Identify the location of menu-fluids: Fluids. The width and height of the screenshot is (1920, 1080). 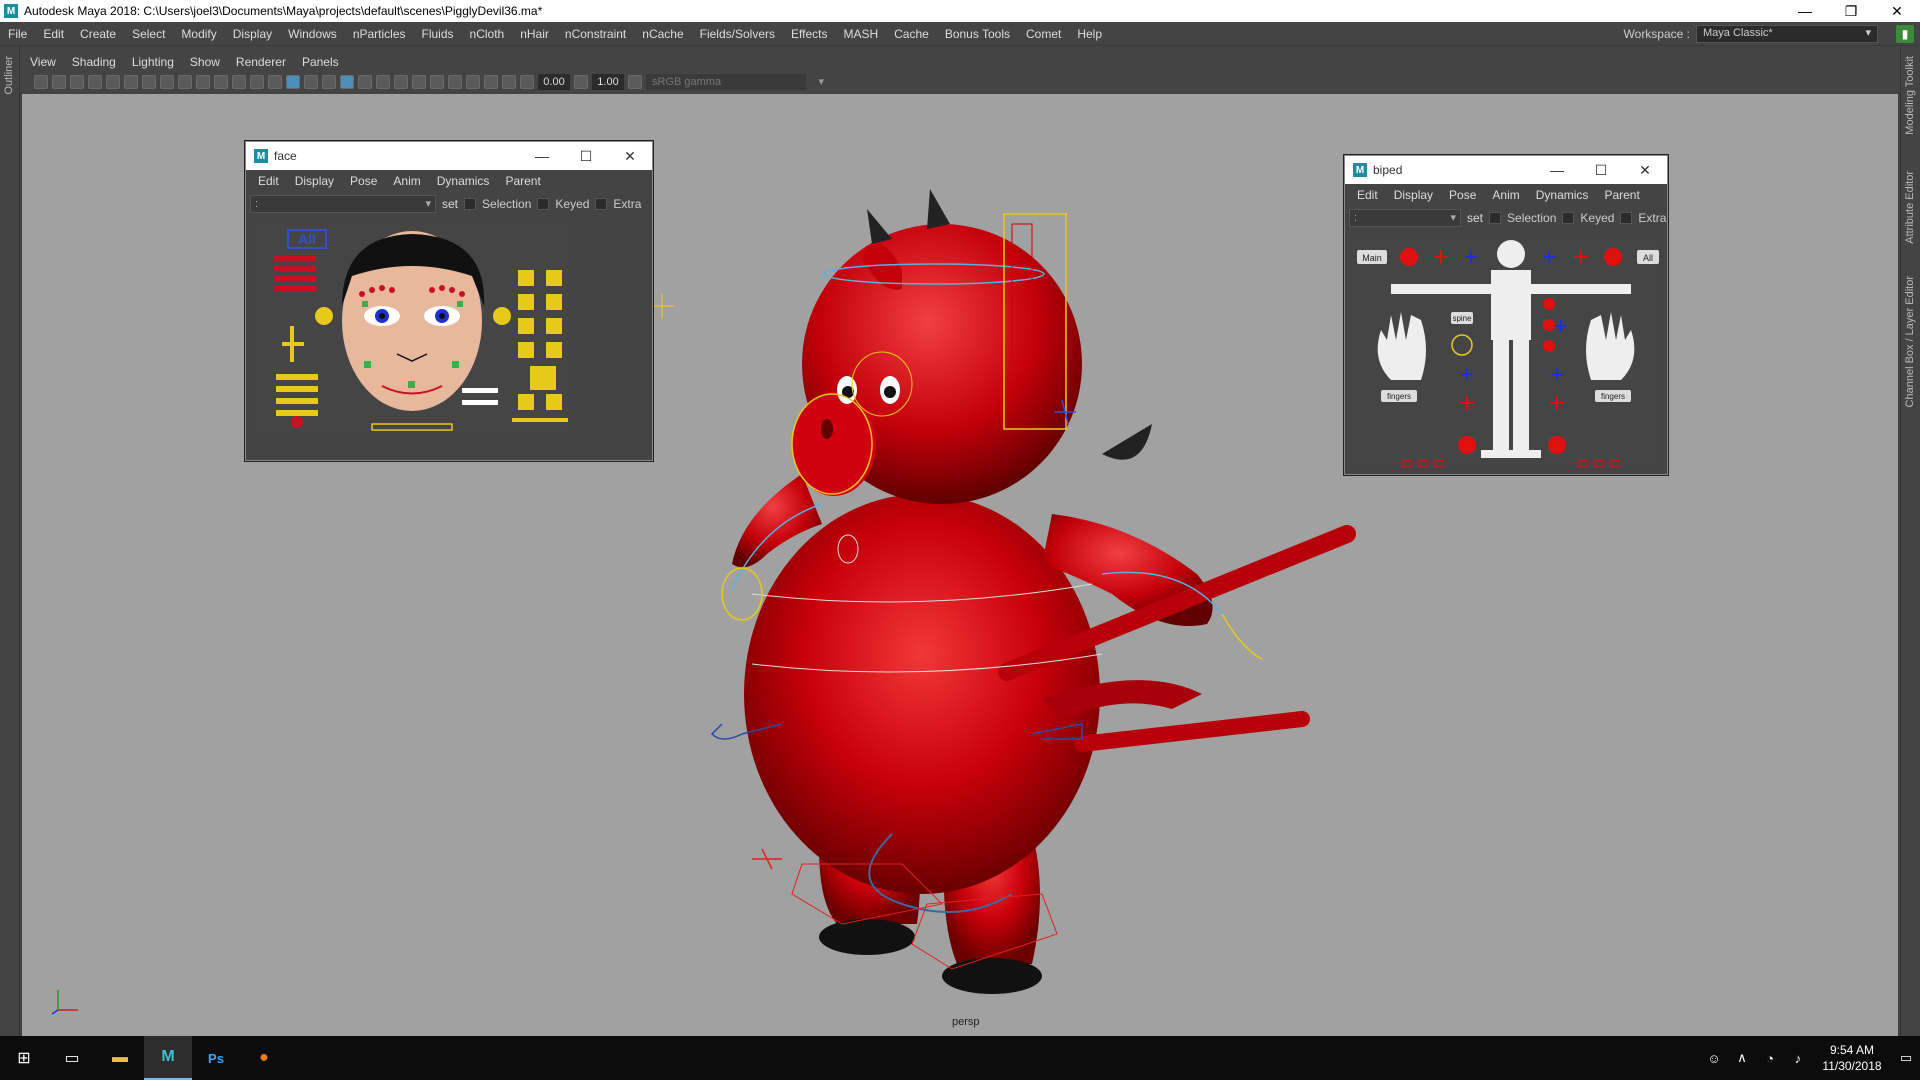
(438, 34).